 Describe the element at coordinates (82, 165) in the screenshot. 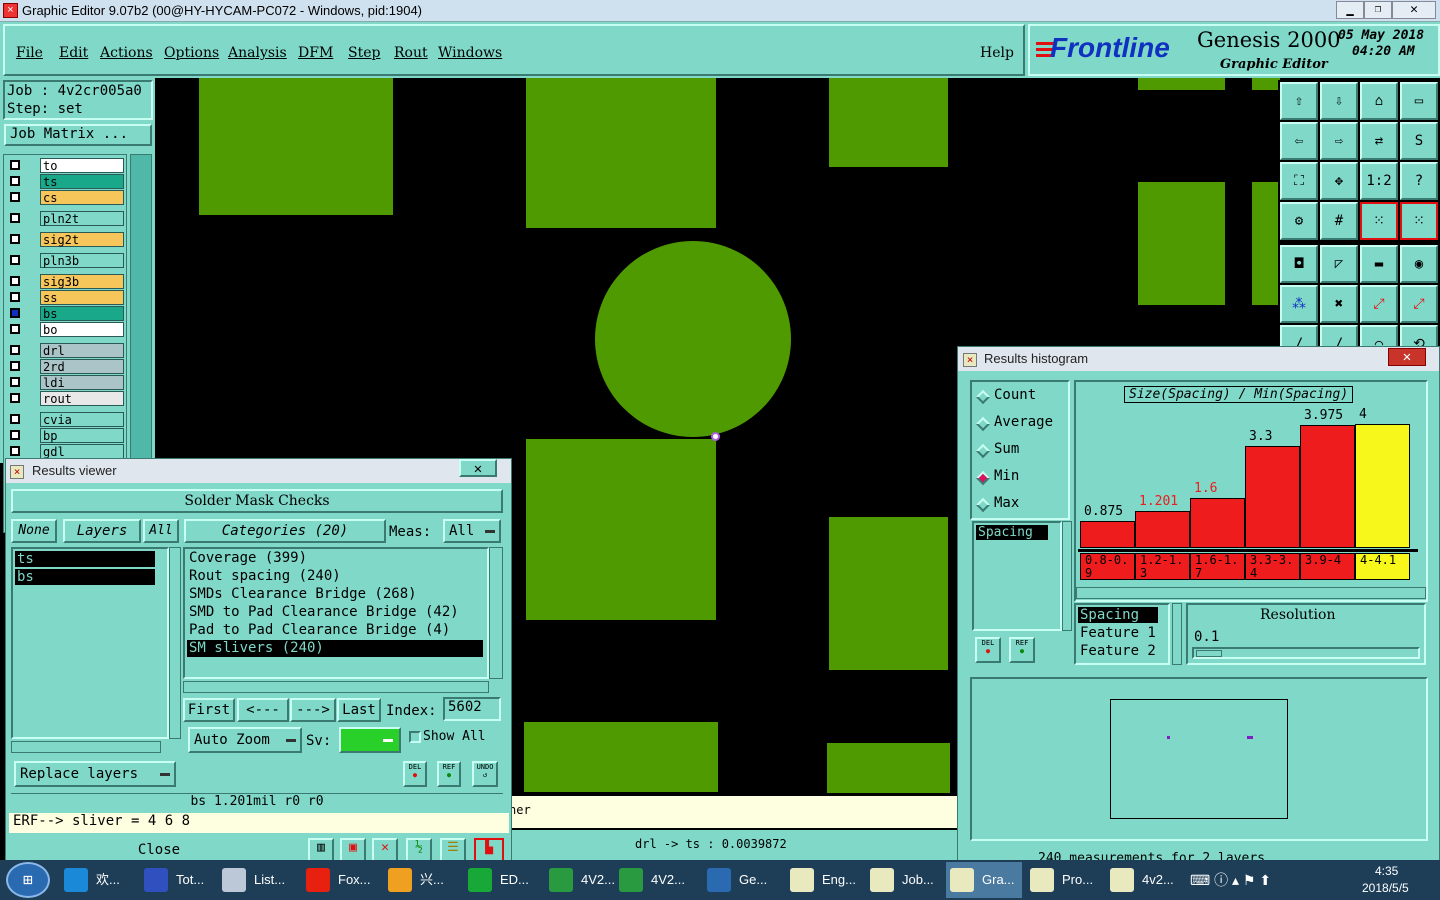

I see `layer-name: to` at that location.